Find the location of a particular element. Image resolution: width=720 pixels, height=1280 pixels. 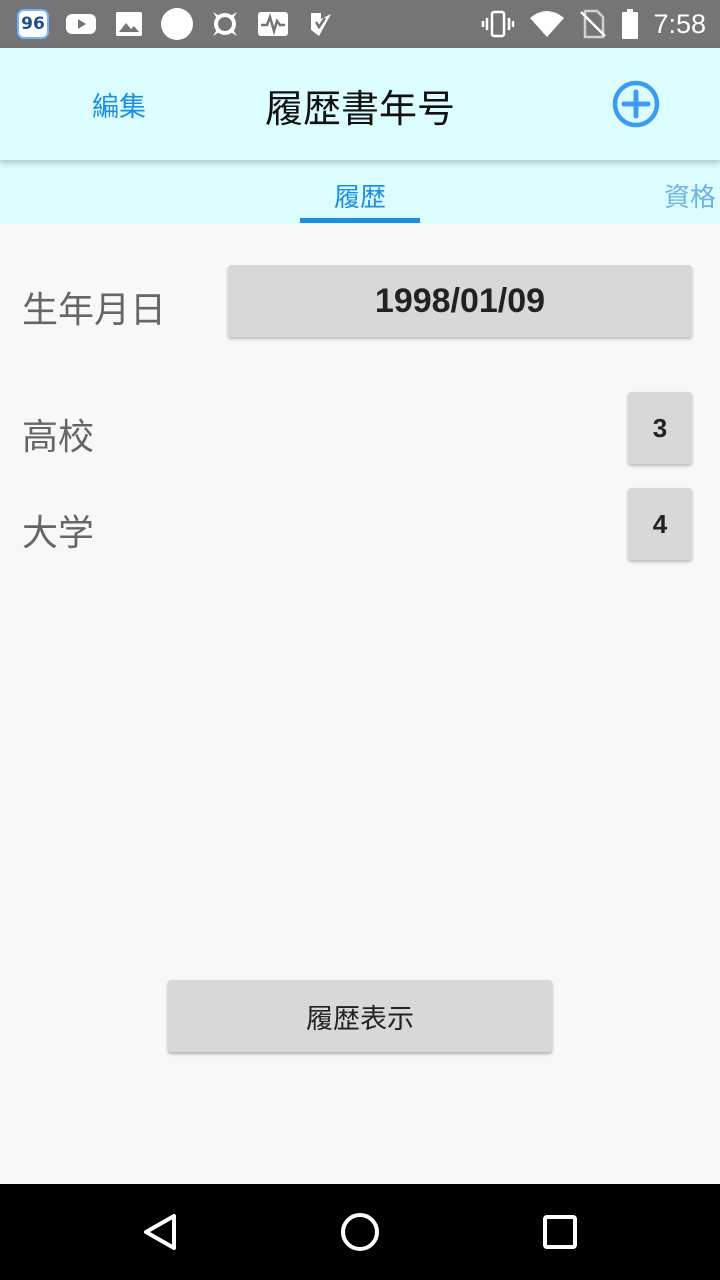

check-app-icon is located at coordinates (321, 24).